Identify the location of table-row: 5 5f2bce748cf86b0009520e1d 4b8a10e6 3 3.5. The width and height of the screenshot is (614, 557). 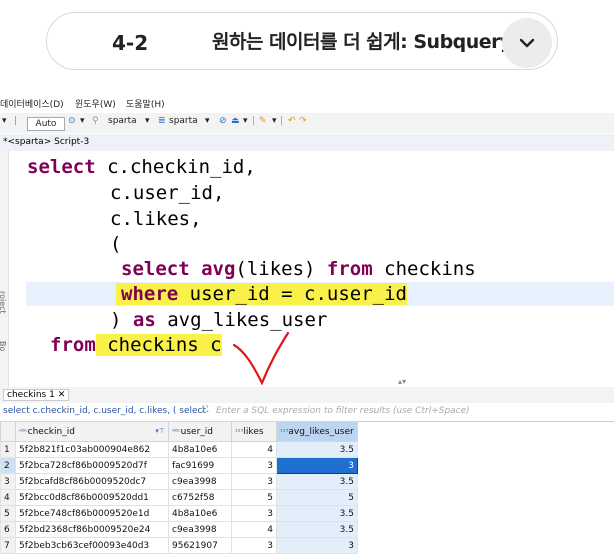
(302, 513).